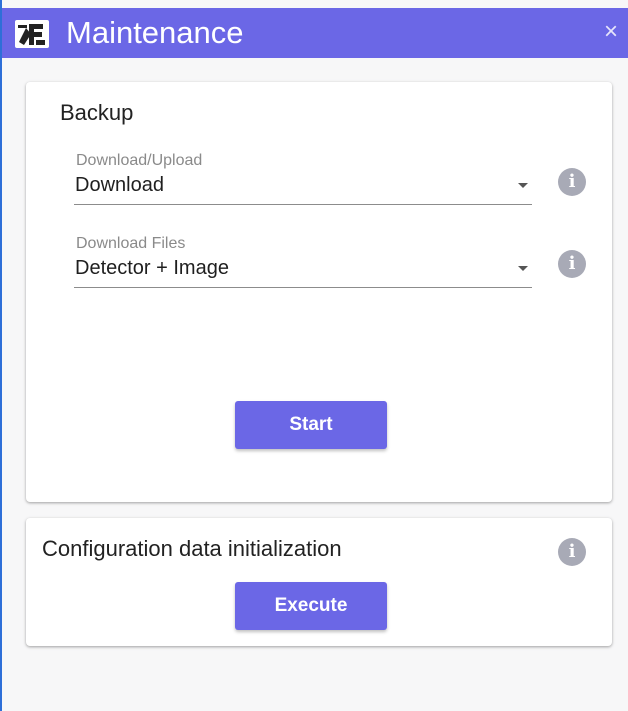 Image resolution: width=628 pixels, height=711 pixels. Describe the element at coordinates (311, 425) in the screenshot. I see `start-button: Start` at that location.